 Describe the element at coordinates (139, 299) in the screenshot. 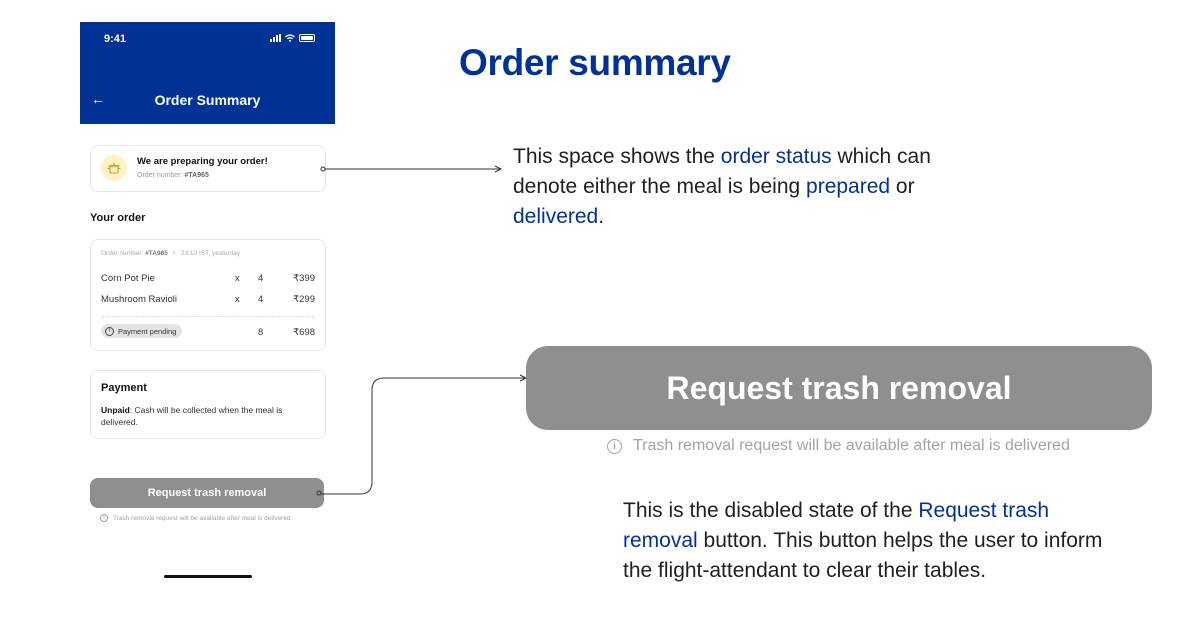

I see `item-name: Mushroom Ravioli` at that location.